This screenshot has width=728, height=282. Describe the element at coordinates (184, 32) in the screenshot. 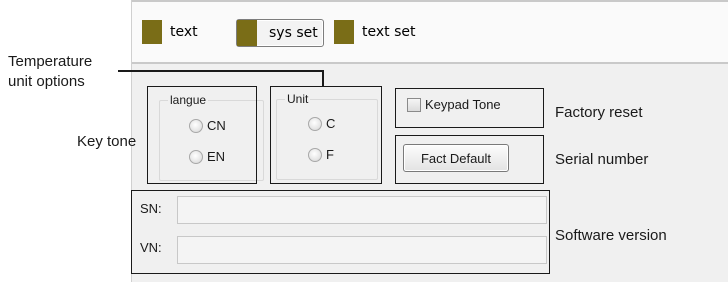

I see `tab-text-label: text` at that location.